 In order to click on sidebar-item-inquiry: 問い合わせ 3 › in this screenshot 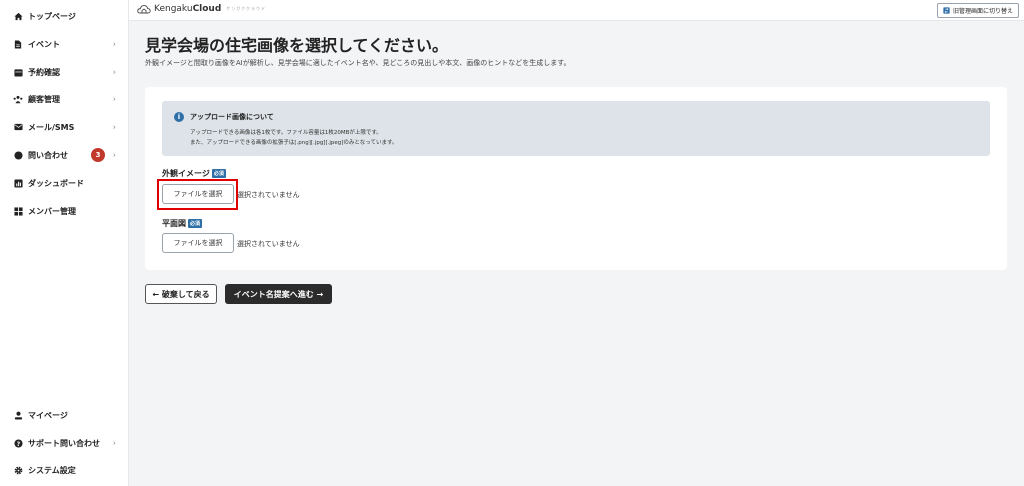, I will do `click(64, 155)`.